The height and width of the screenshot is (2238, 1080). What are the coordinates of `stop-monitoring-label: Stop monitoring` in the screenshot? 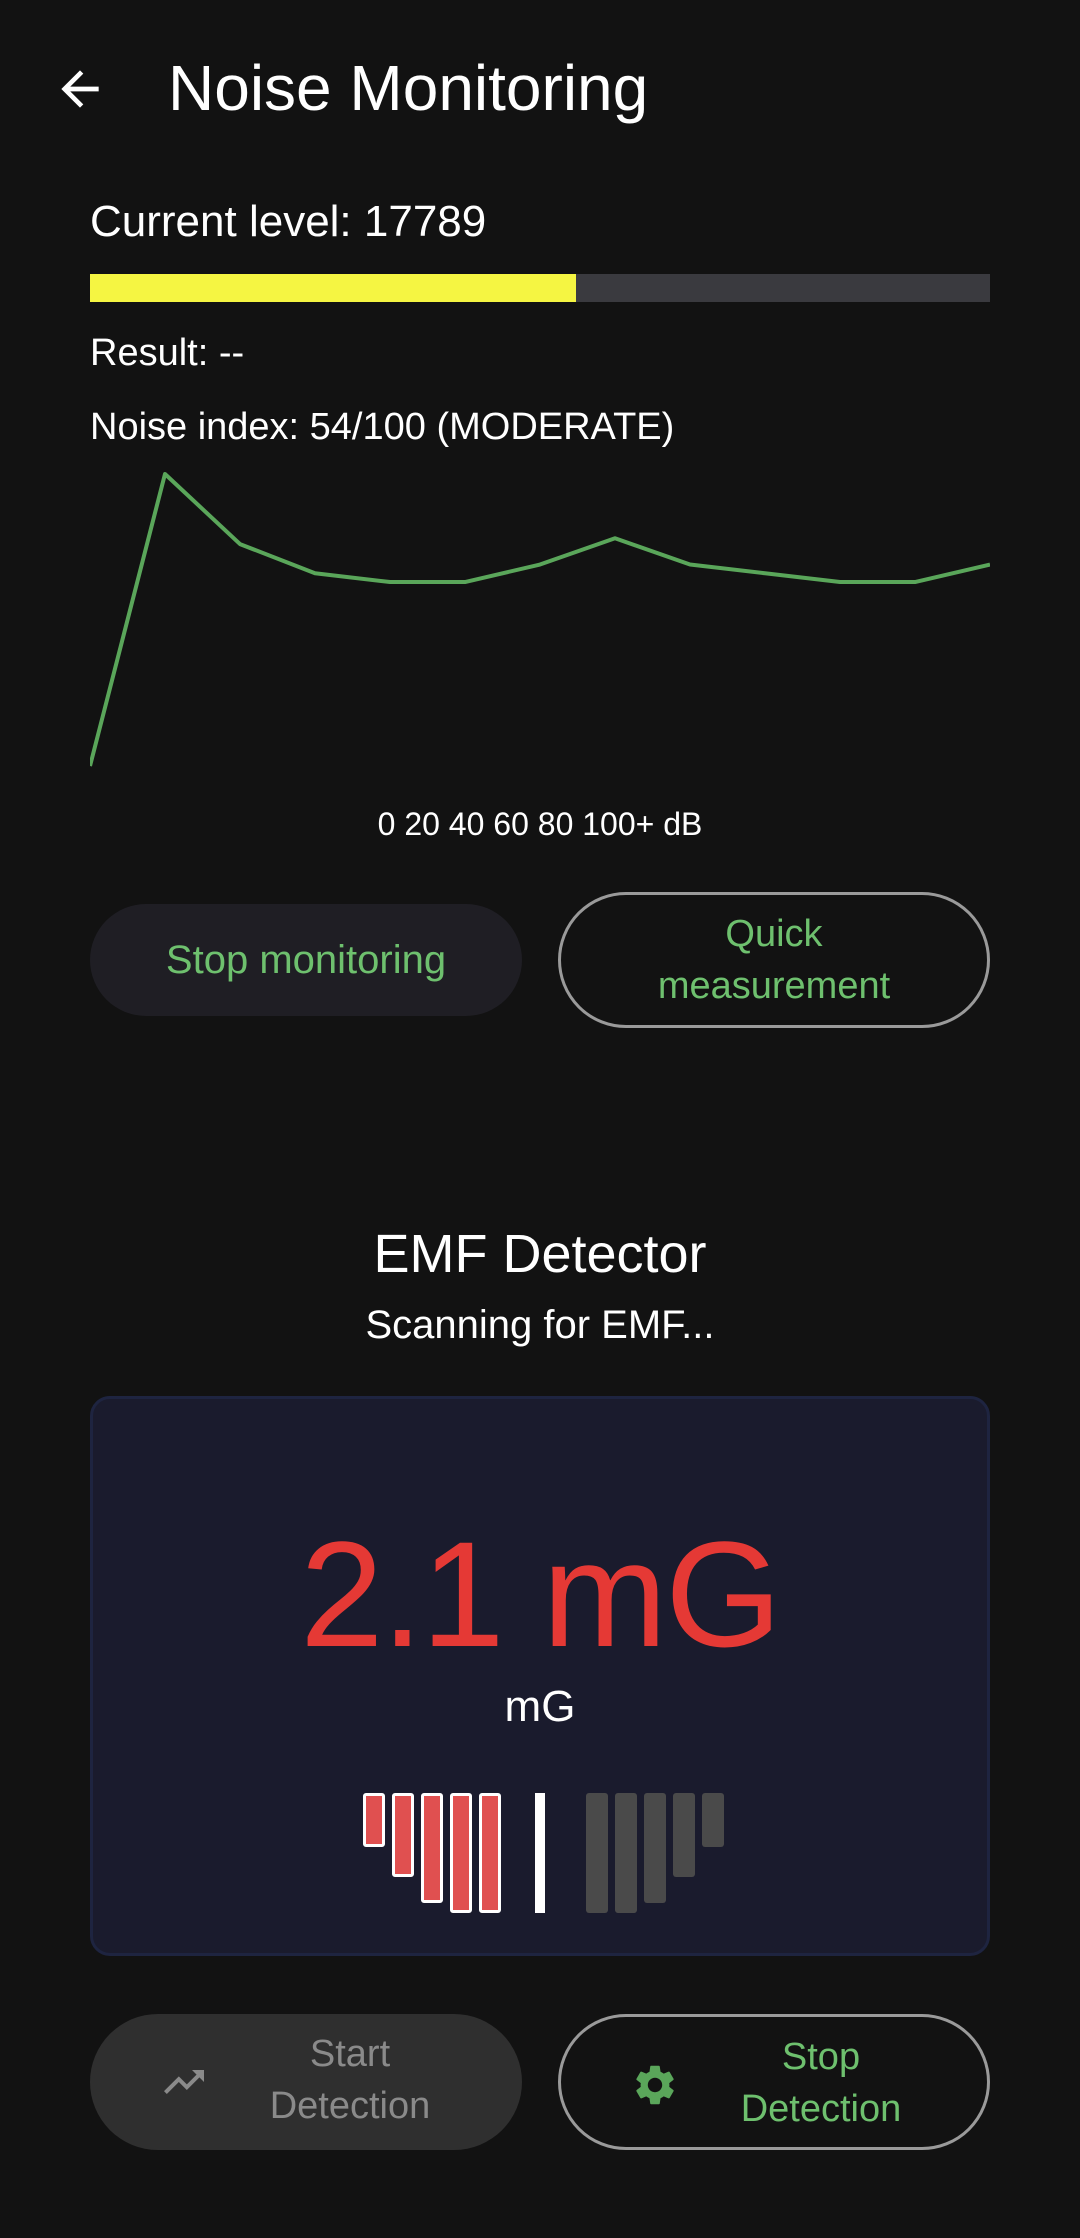 It's located at (306, 959).